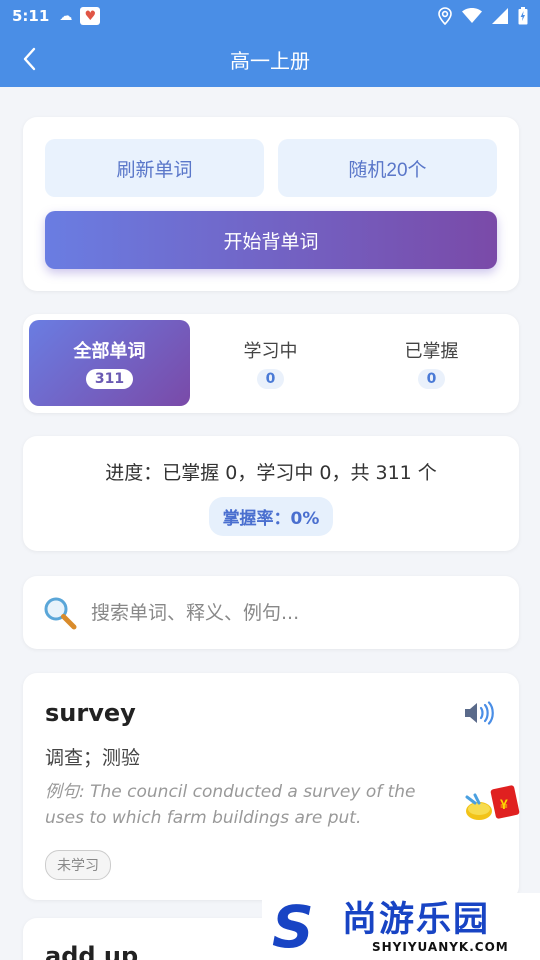 Image resolution: width=540 pixels, height=960 pixels. Describe the element at coordinates (93, 758) in the screenshot. I see `word-meaning: 调查；测验` at that location.